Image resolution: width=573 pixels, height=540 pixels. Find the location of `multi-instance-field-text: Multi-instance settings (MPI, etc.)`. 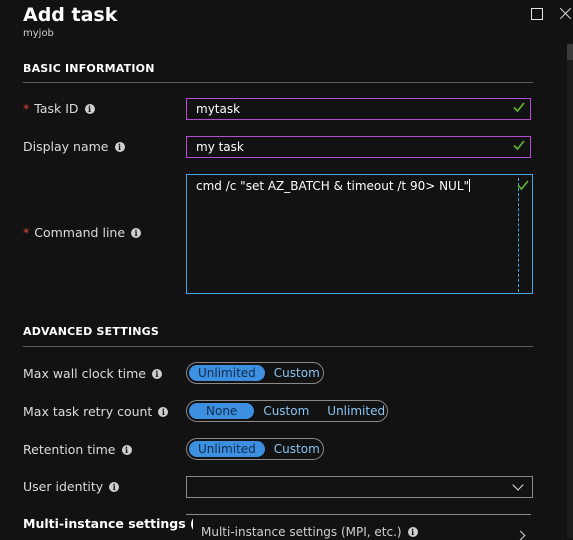

multi-instance-field-text: Multi-instance settings (MPI, etc.) is located at coordinates (301, 531).